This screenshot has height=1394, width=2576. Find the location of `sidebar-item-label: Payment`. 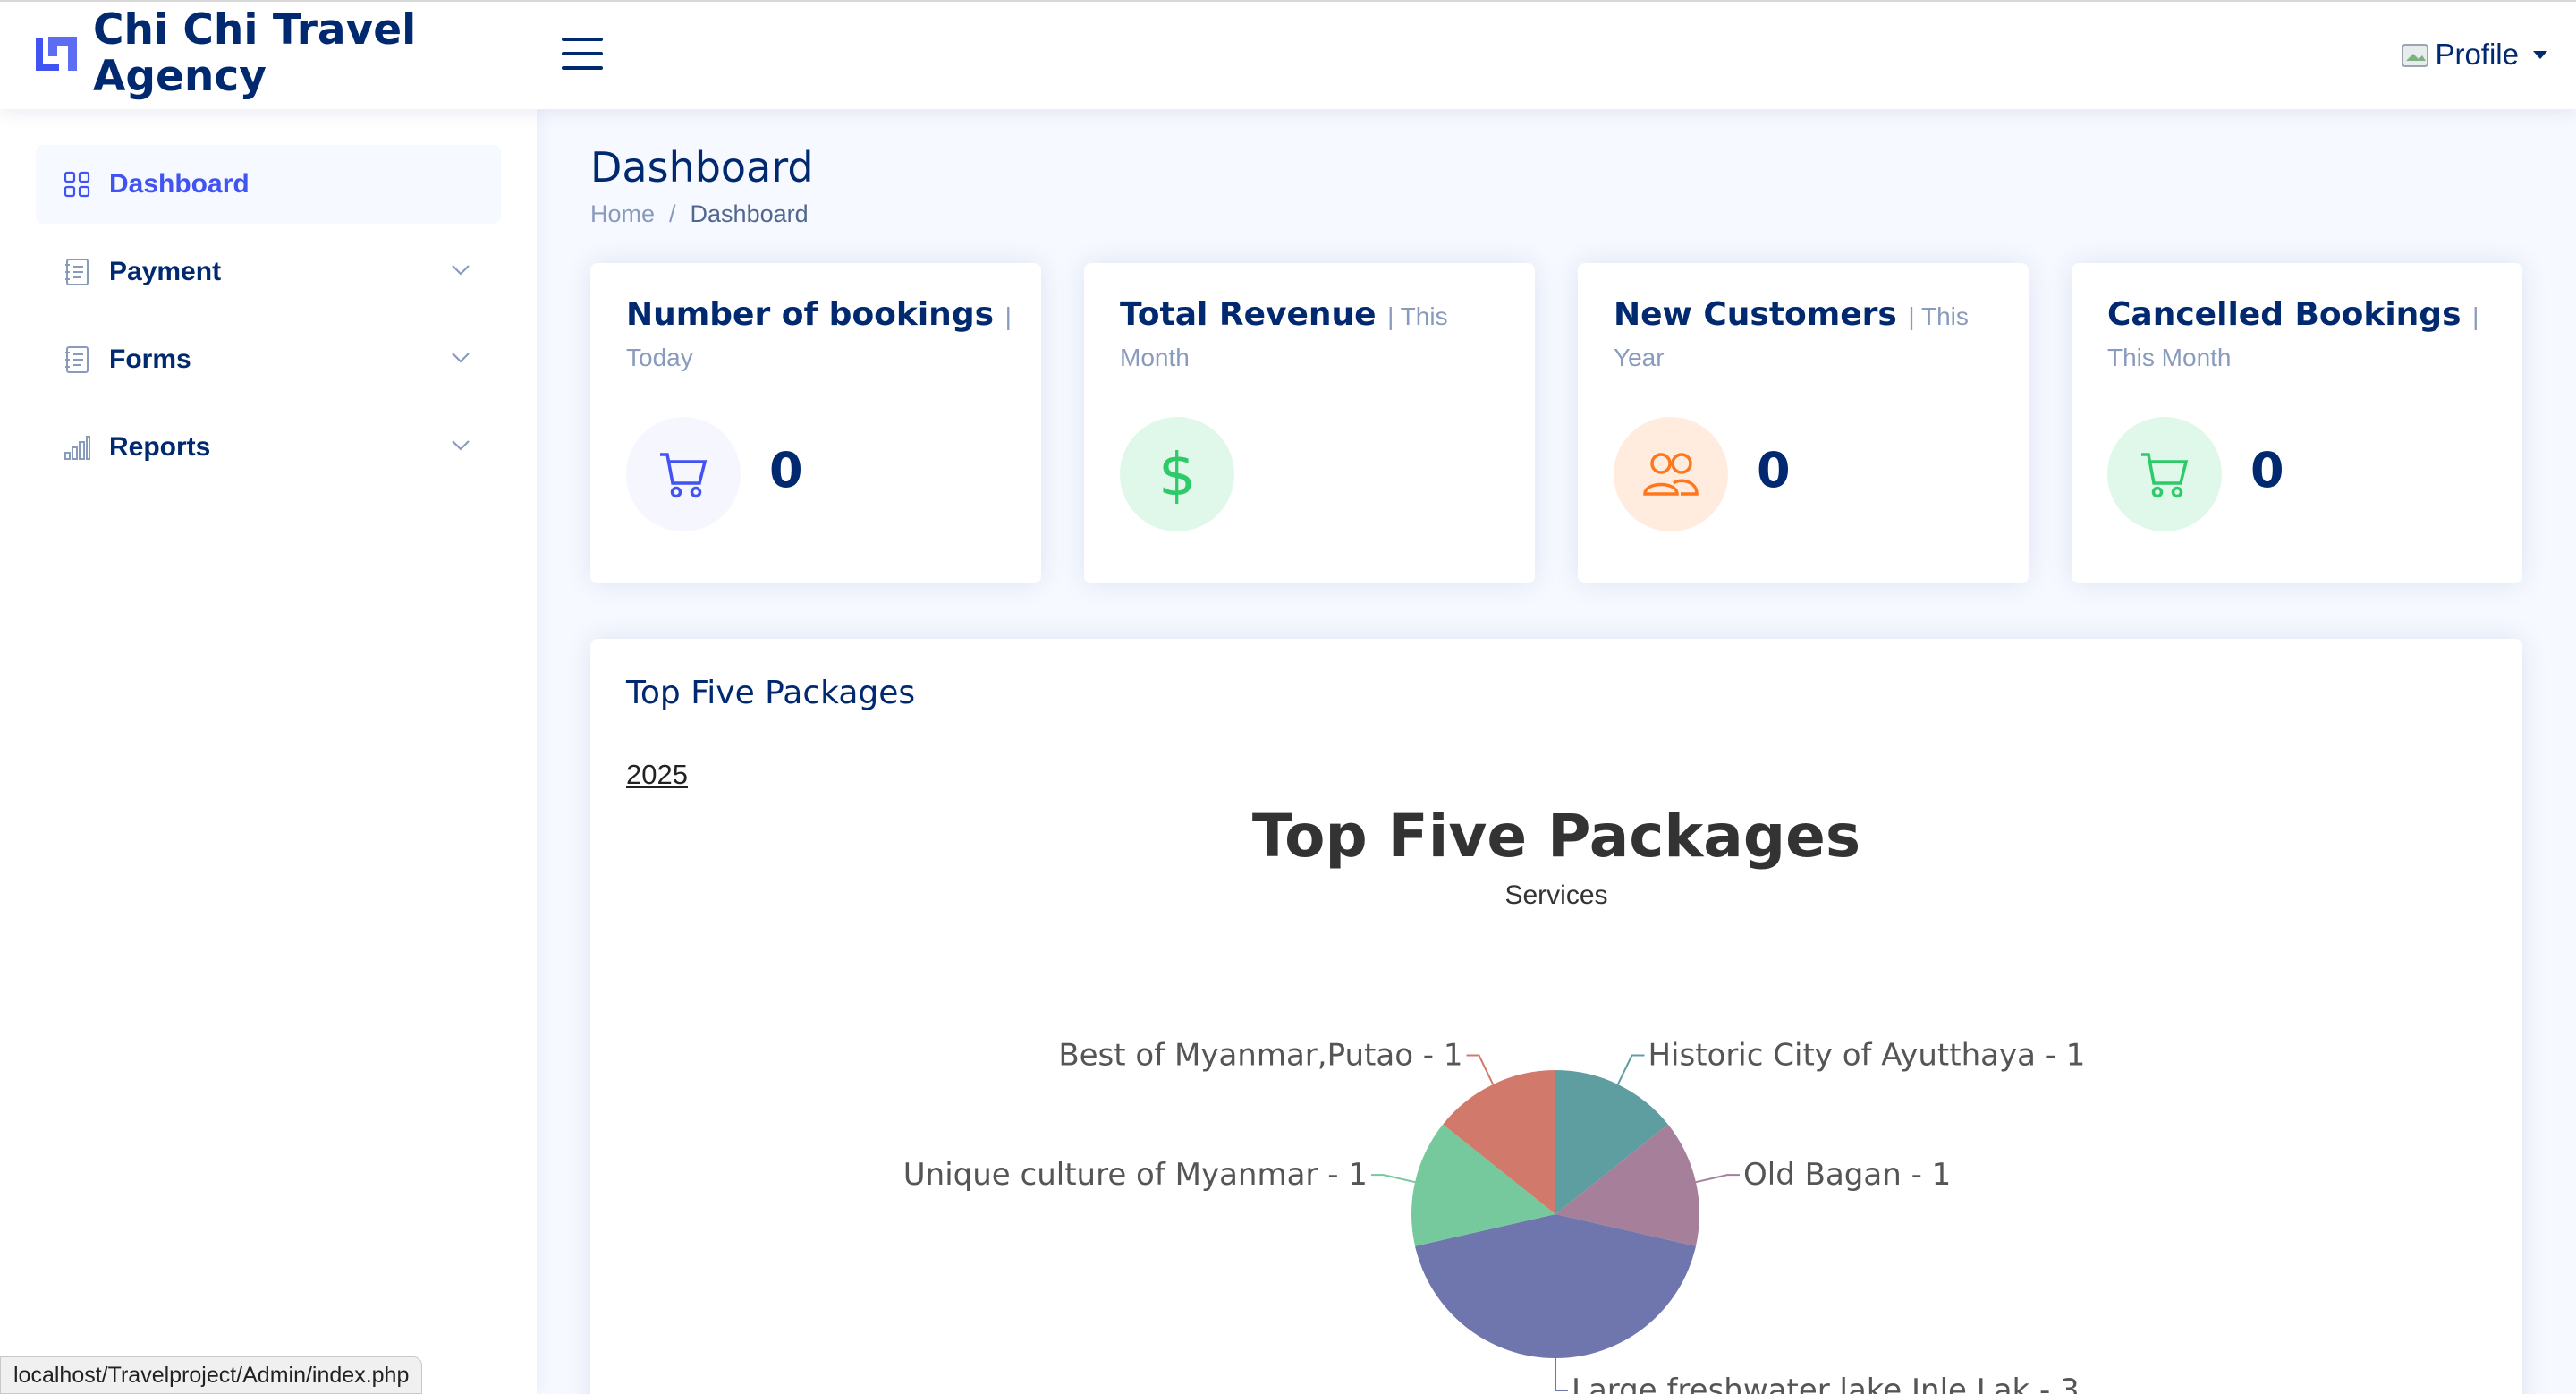

sidebar-item-label: Payment is located at coordinates (165, 271).